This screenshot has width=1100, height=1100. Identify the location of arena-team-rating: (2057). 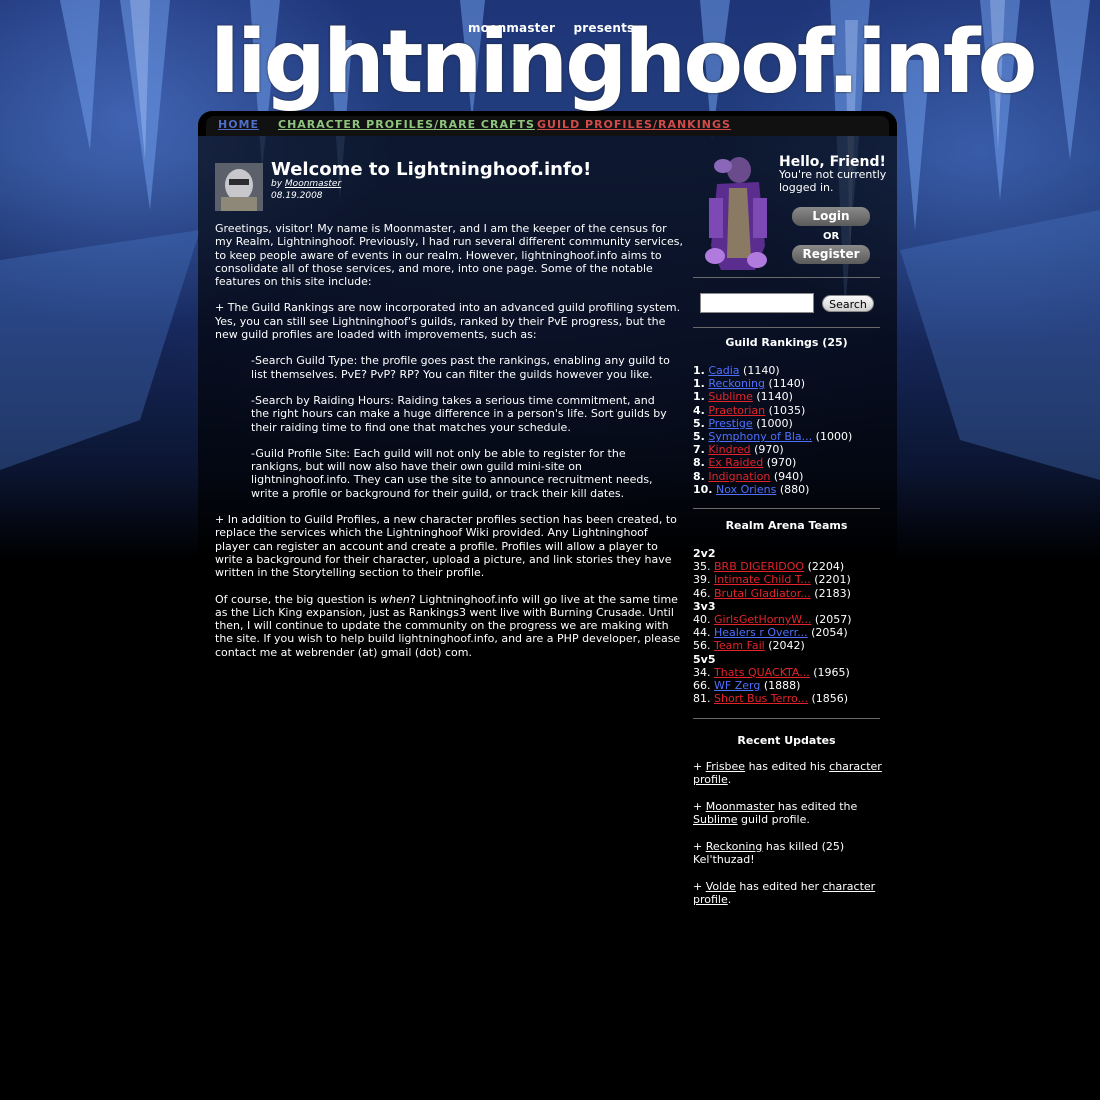
(833, 619).